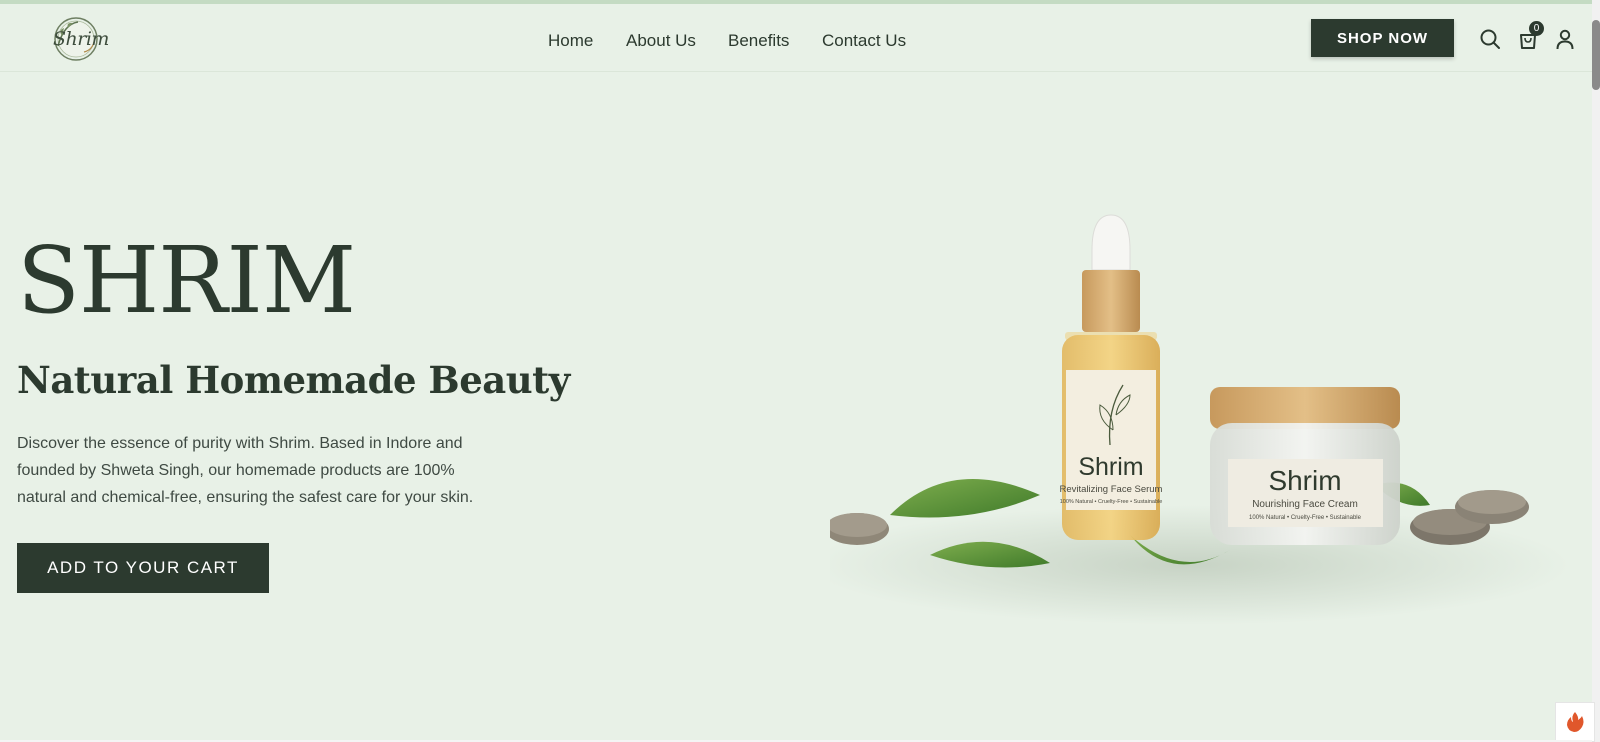 The image size is (1600, 742). What do you see at coordinates (1596, 55) in the screenshot?
I see `scrollbar-thumb` at bounding box center [1596, 55].